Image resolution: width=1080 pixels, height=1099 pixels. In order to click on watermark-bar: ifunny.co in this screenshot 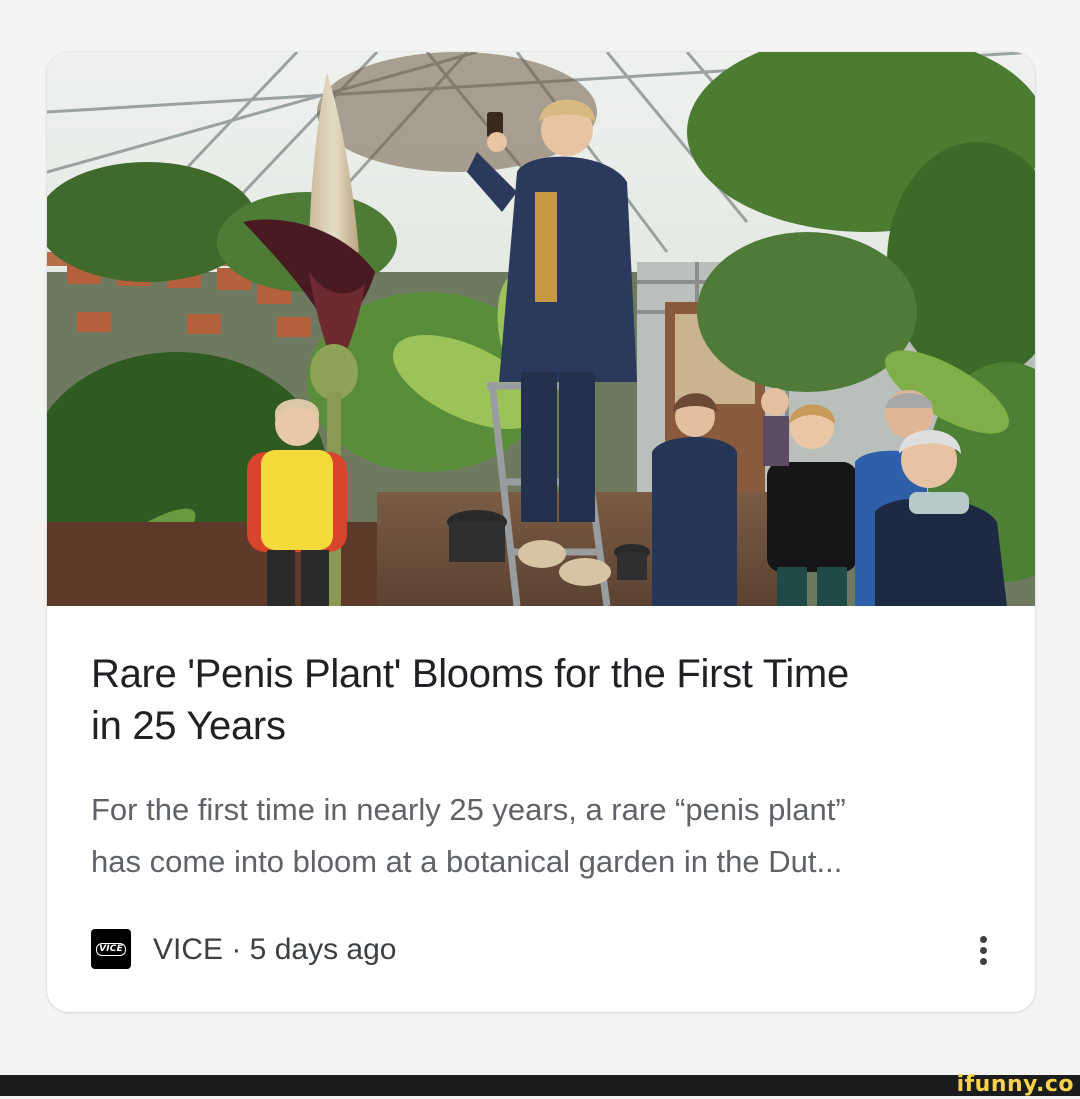, I will do `click(540, 1084)`.